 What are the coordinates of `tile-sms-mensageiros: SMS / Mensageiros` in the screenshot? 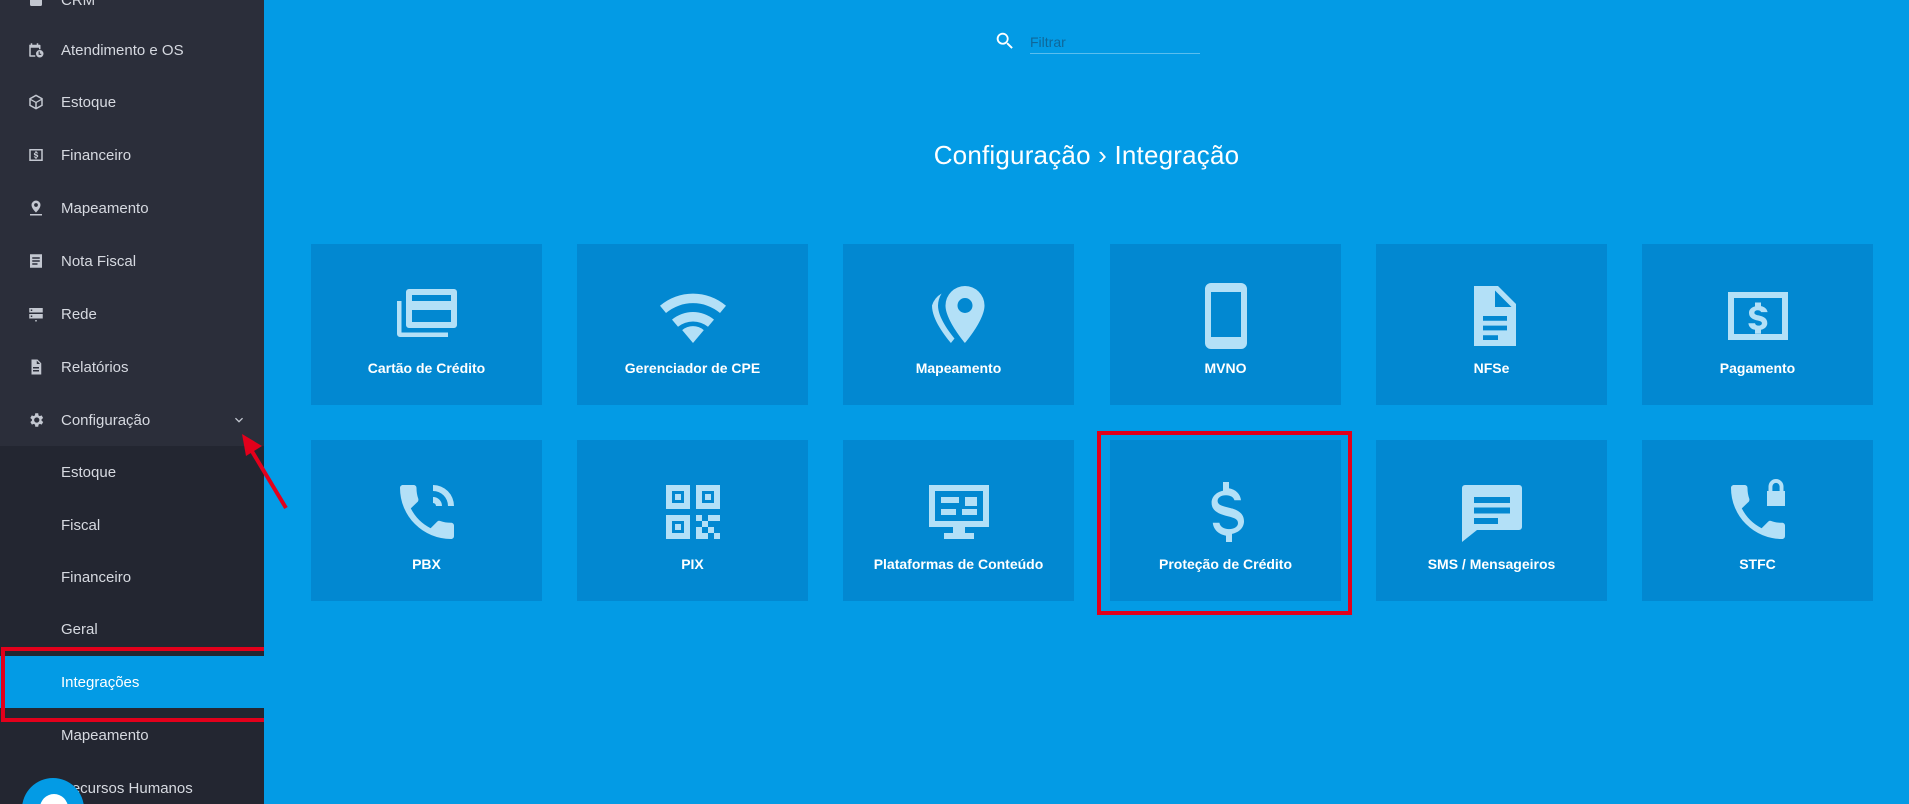 It's located at (1491, 520).